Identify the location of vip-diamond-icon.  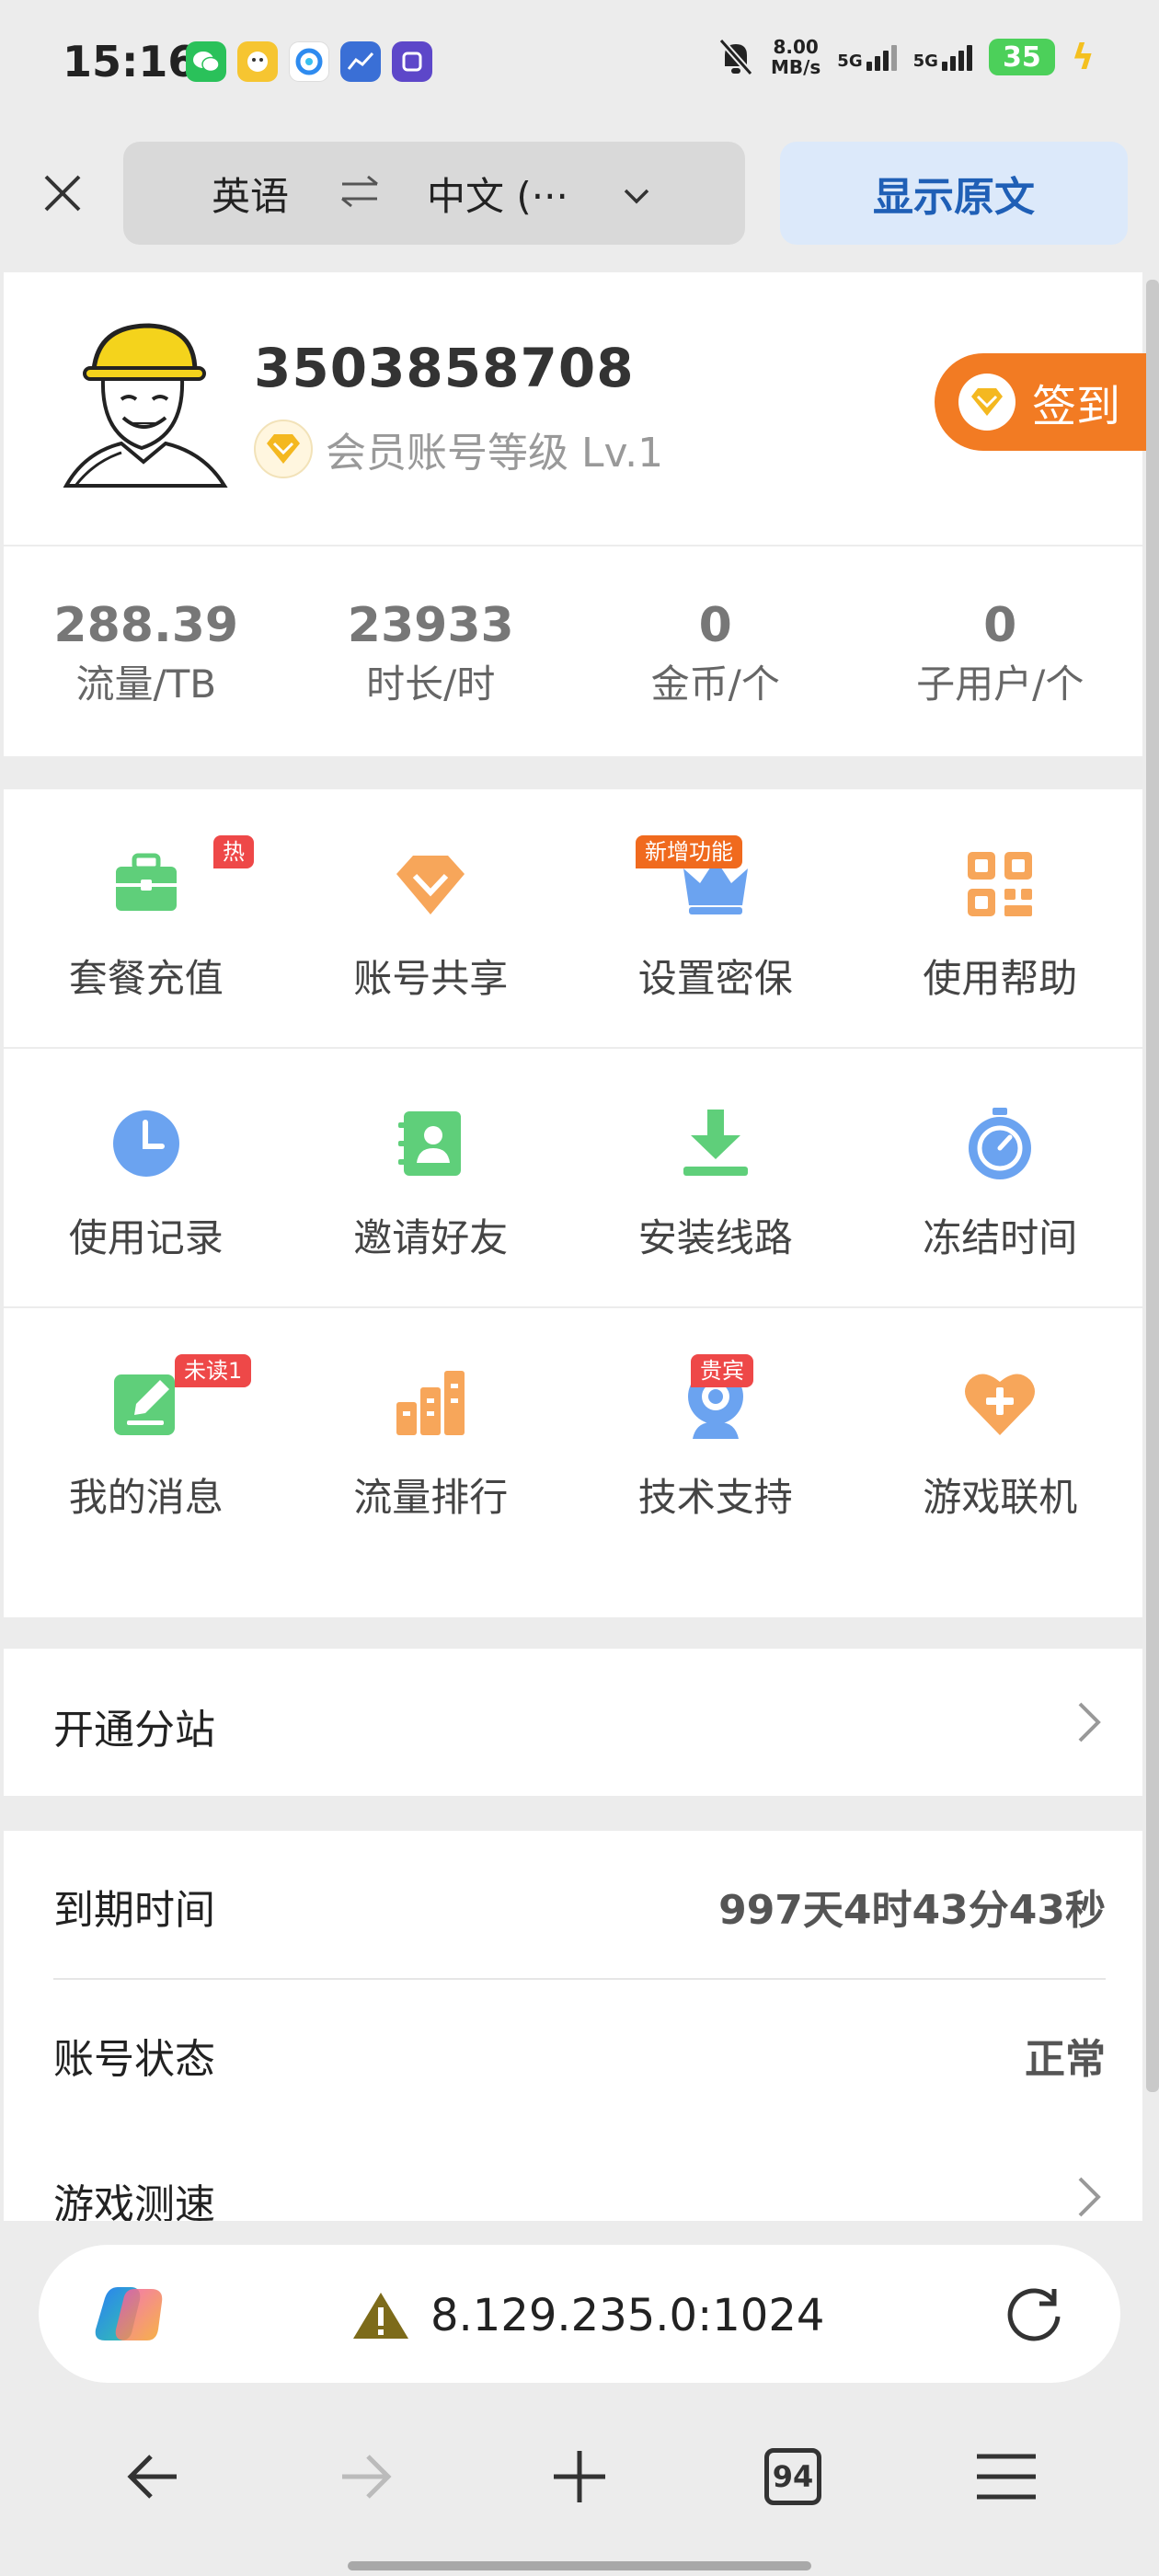
(283, 449).